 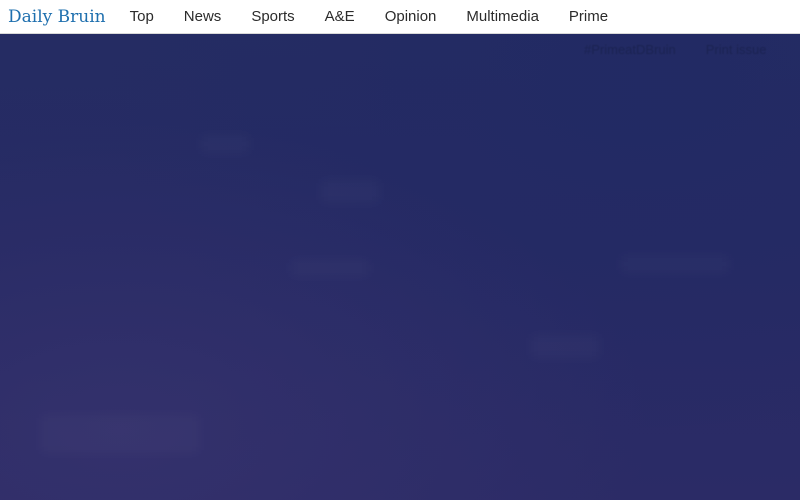 What do you see at coordinates (142, 16) in the screenshot?
I see `nav-item-top: Top` at bounding box center [142, 16].